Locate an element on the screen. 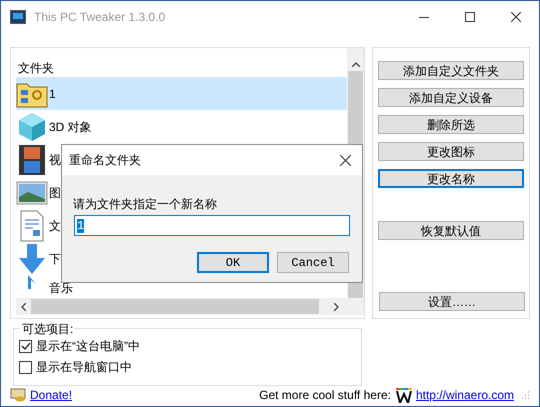 This screenshot has width=540, height=407. window-title: This PC Tweaker 1.3.0.0 is located at coordinates (100, 17).